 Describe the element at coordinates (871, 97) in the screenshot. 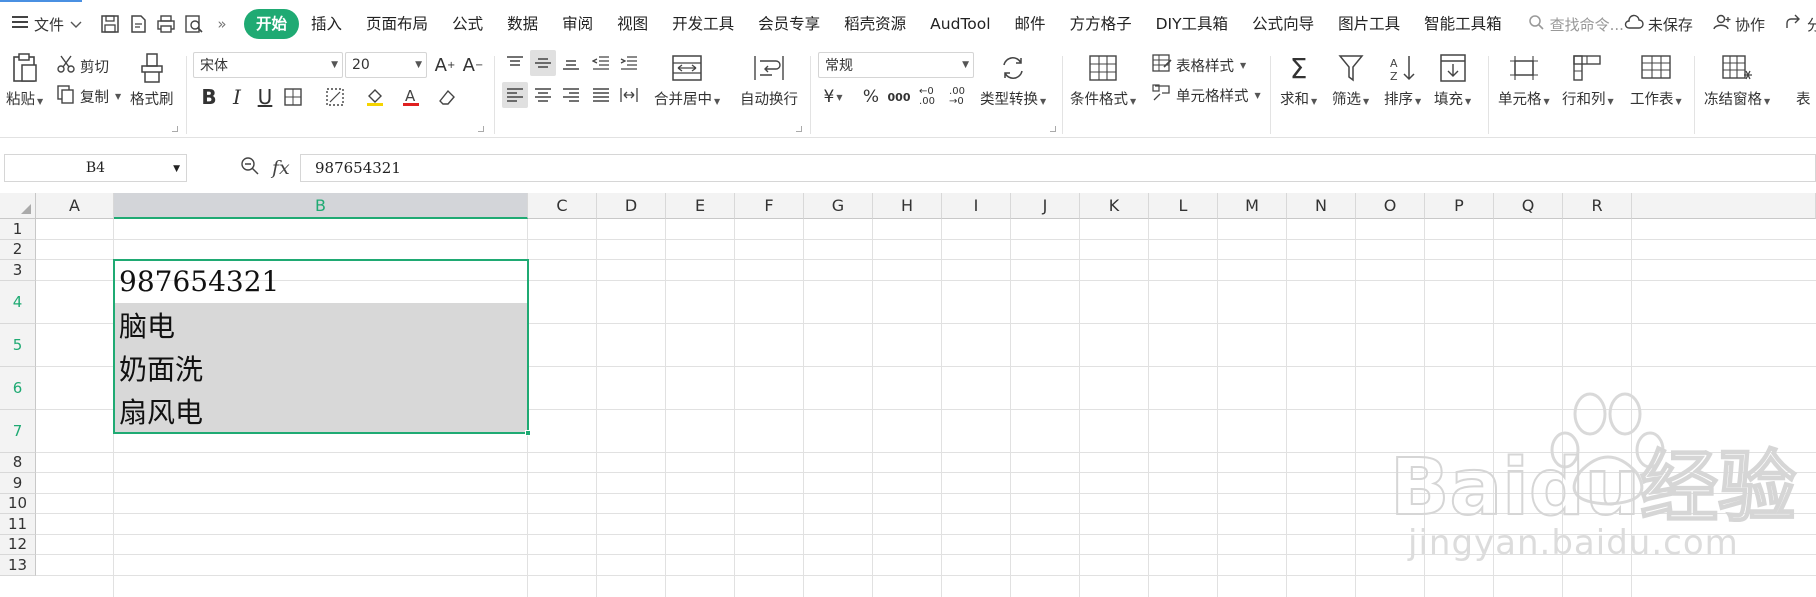

I see `percent-icon: %` at that location.